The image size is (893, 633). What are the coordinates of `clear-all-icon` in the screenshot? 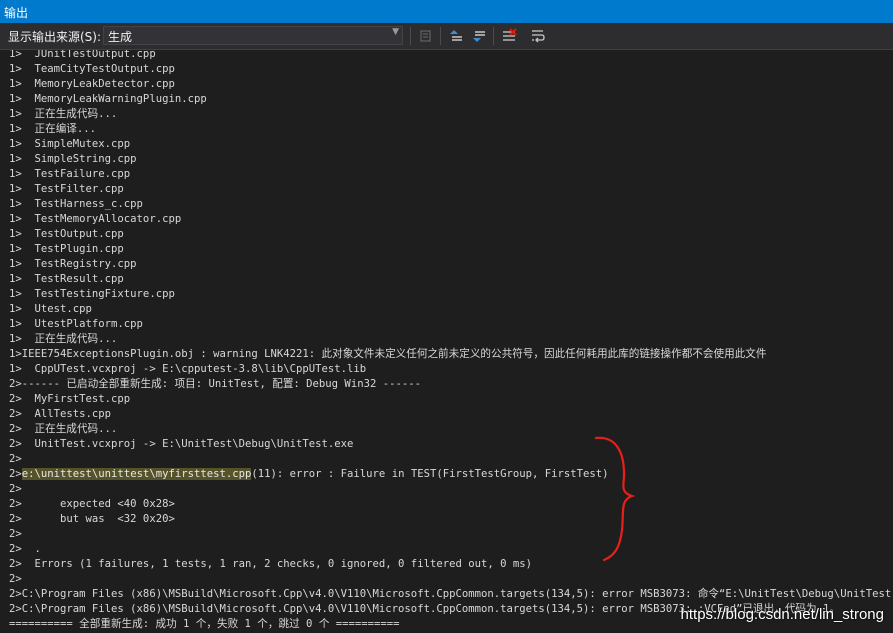 It's located at (510, 34).